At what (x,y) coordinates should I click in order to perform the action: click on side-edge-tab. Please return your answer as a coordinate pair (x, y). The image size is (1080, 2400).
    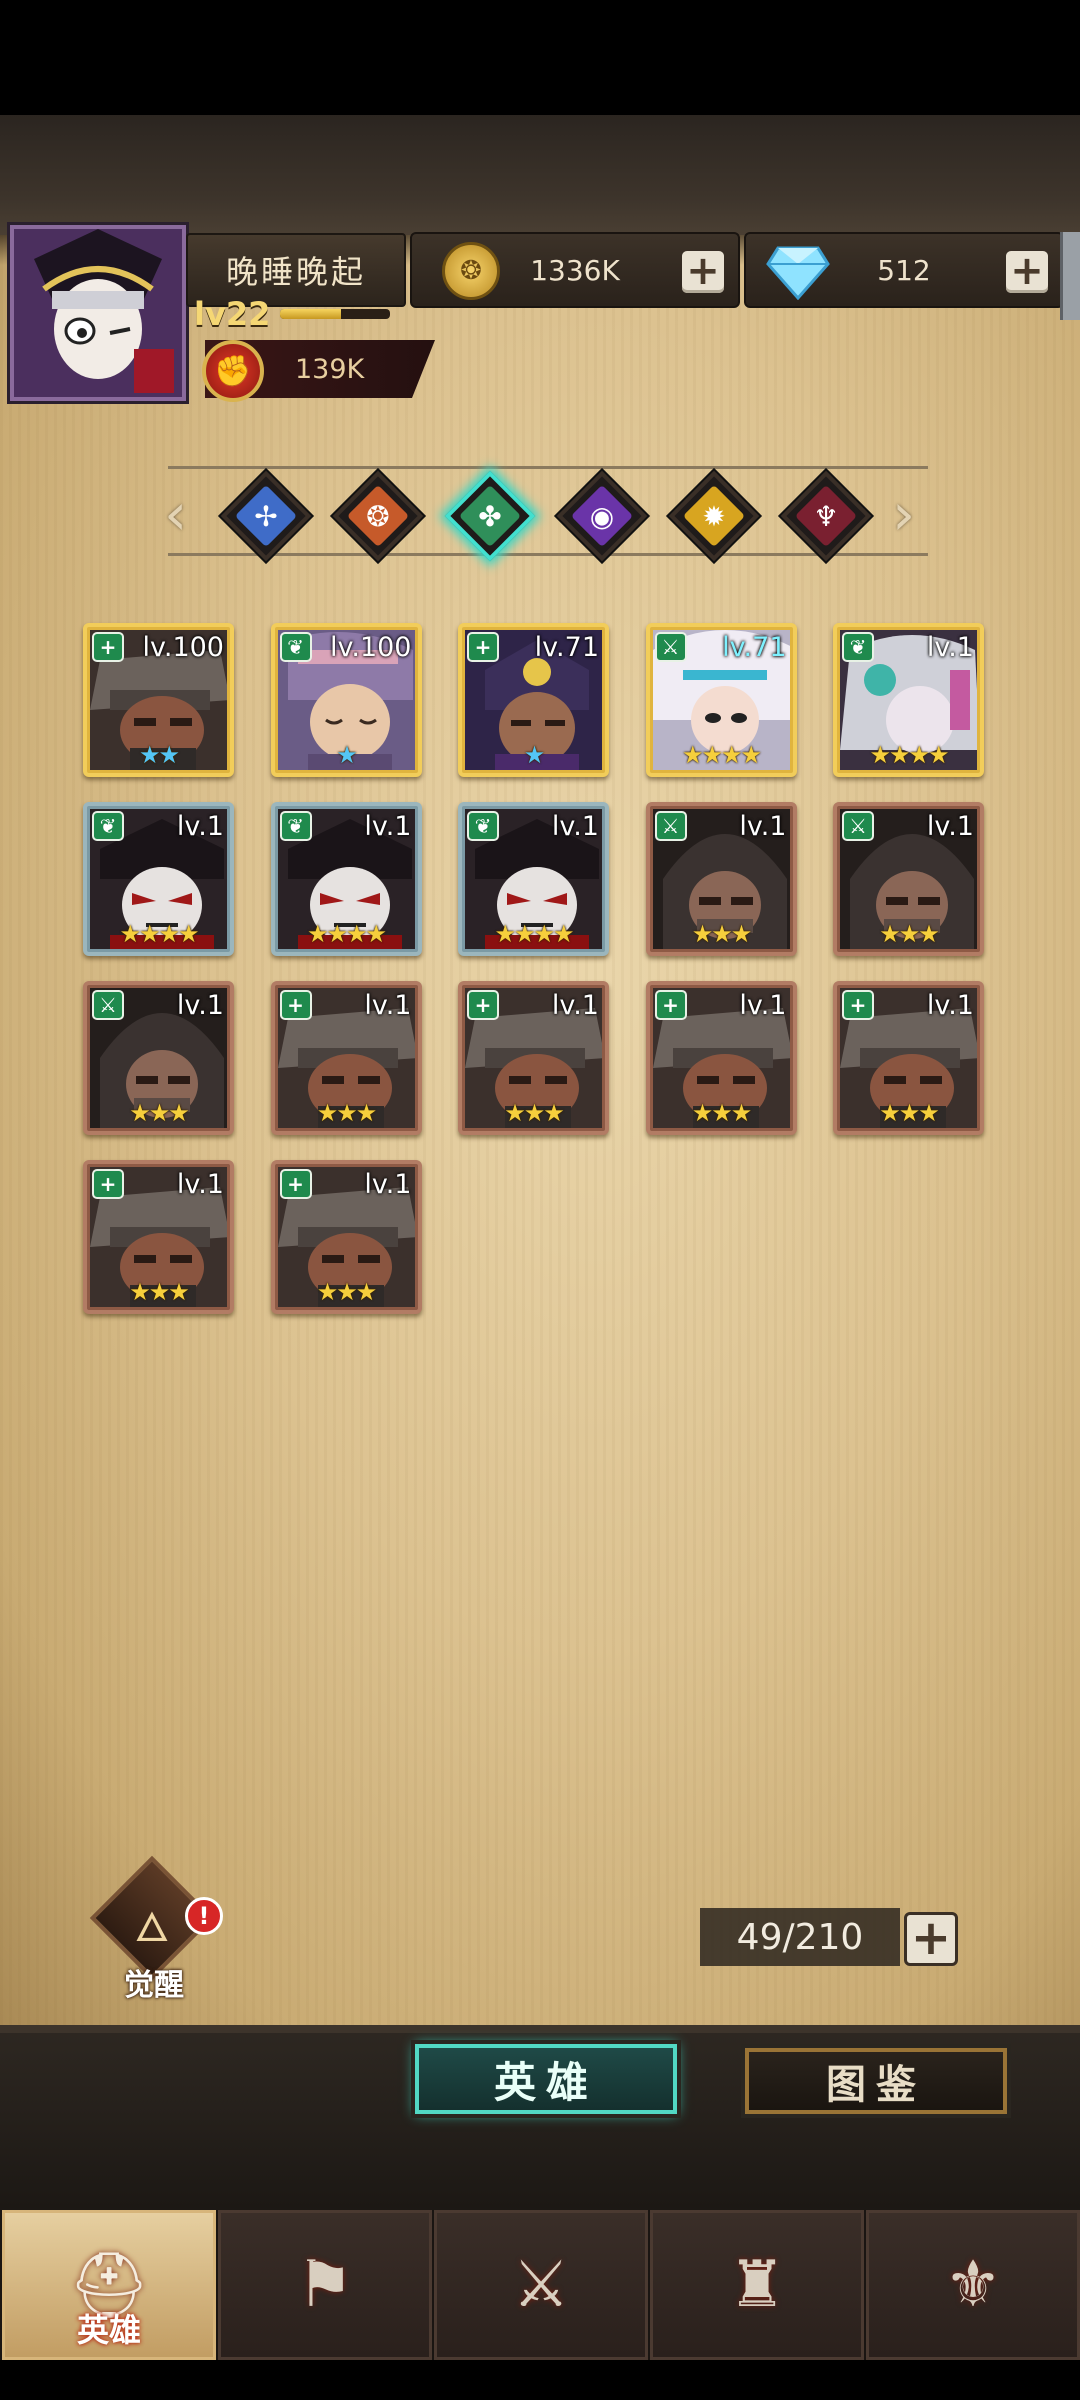
    Looking at the image, I should click on (1070, 276).